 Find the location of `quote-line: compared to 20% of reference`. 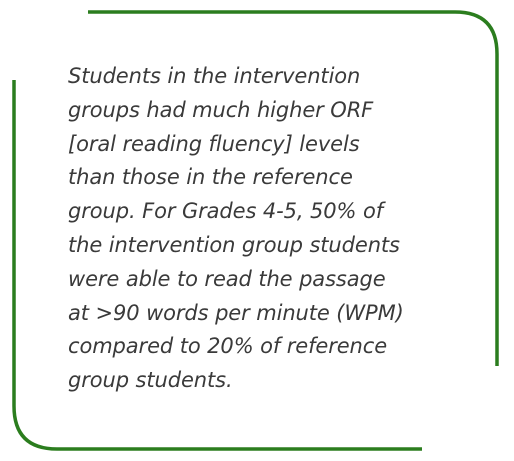

quote-line: compared to 20% of reference is located at coordinates (228, 346).